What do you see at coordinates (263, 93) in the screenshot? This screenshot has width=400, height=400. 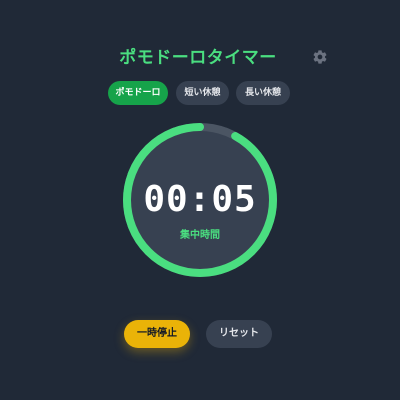 I see `tab-long-break: 長い休憩` at bounding box center [263, 93].